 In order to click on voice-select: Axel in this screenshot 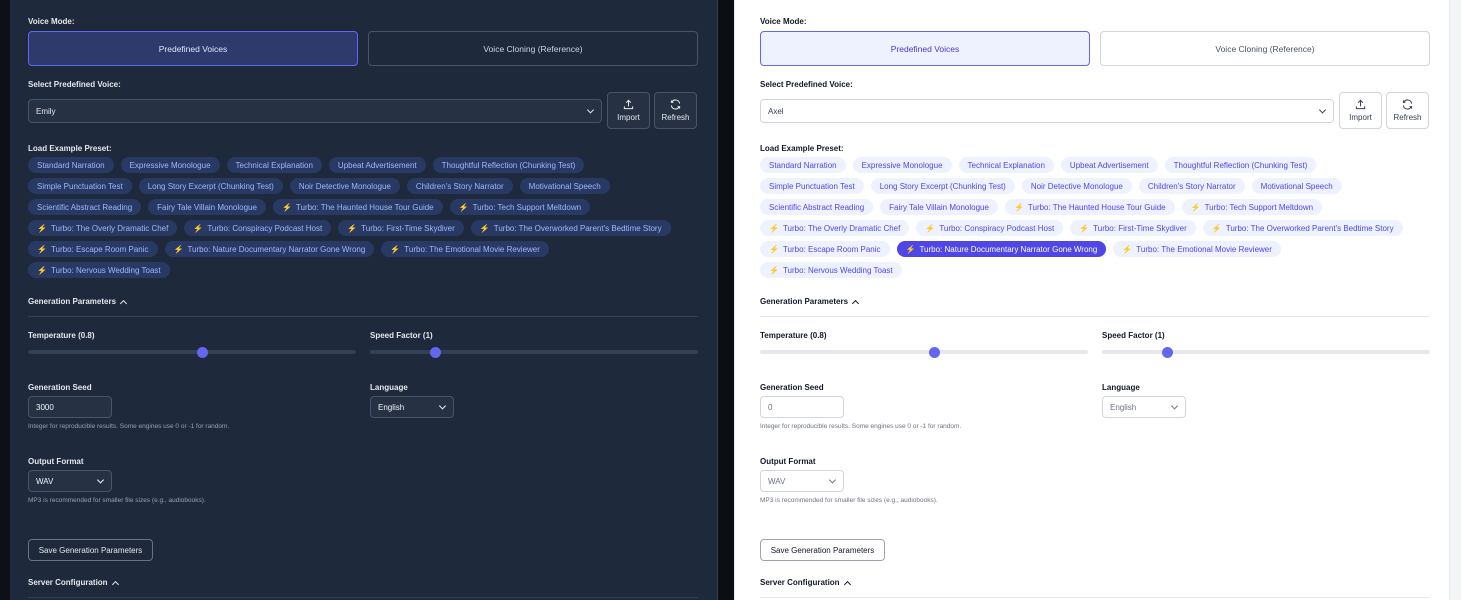, I will do `click(1047, 111)`.